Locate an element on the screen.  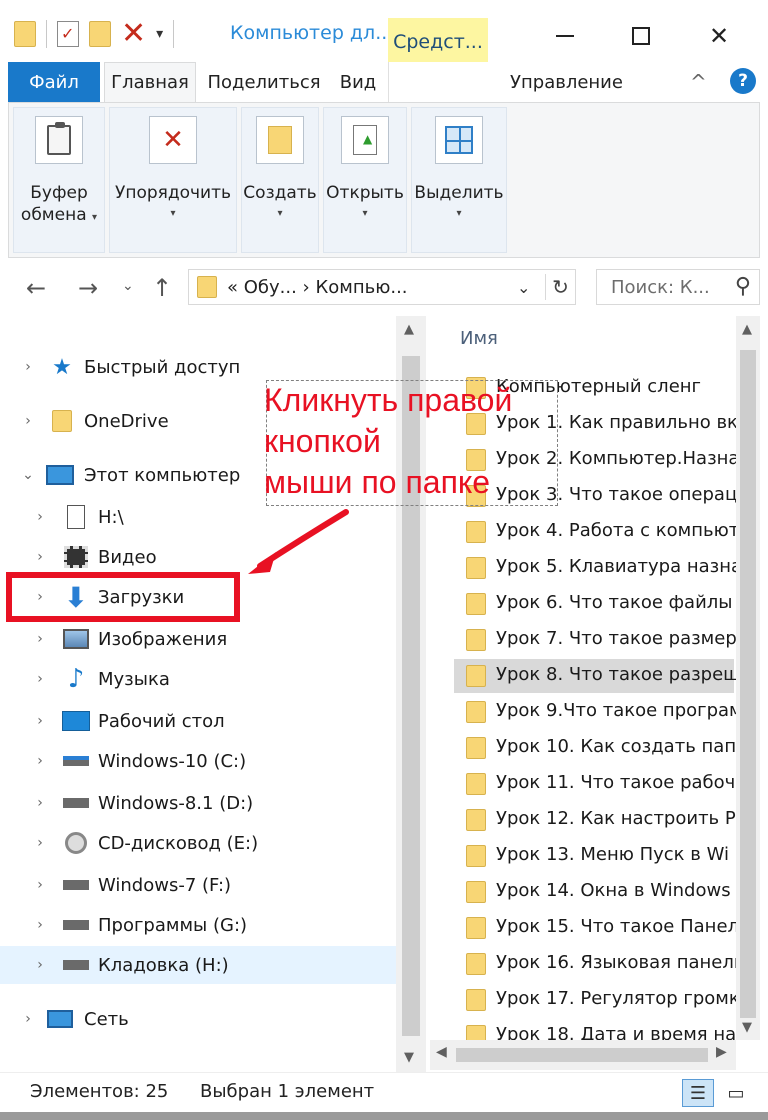
forward-arrow-icon: → is located at coordinates (88, 288).